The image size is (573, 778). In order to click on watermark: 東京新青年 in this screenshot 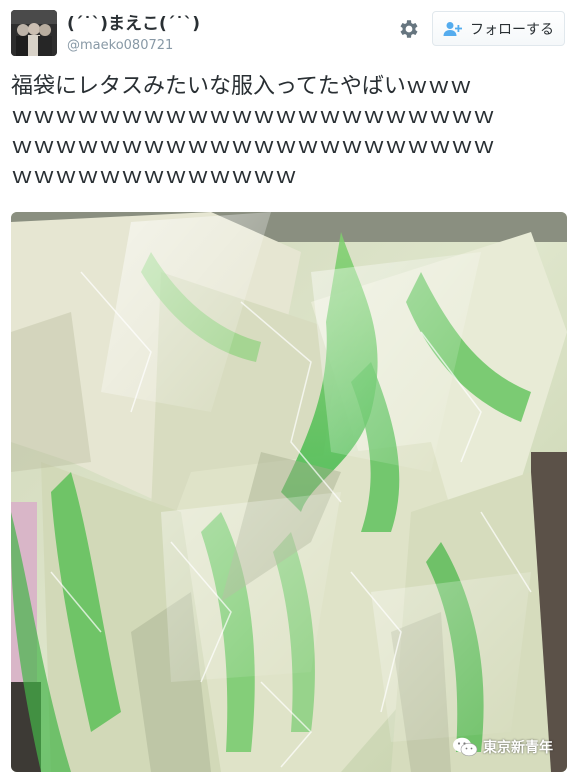, I will do `click(502, 747)`.